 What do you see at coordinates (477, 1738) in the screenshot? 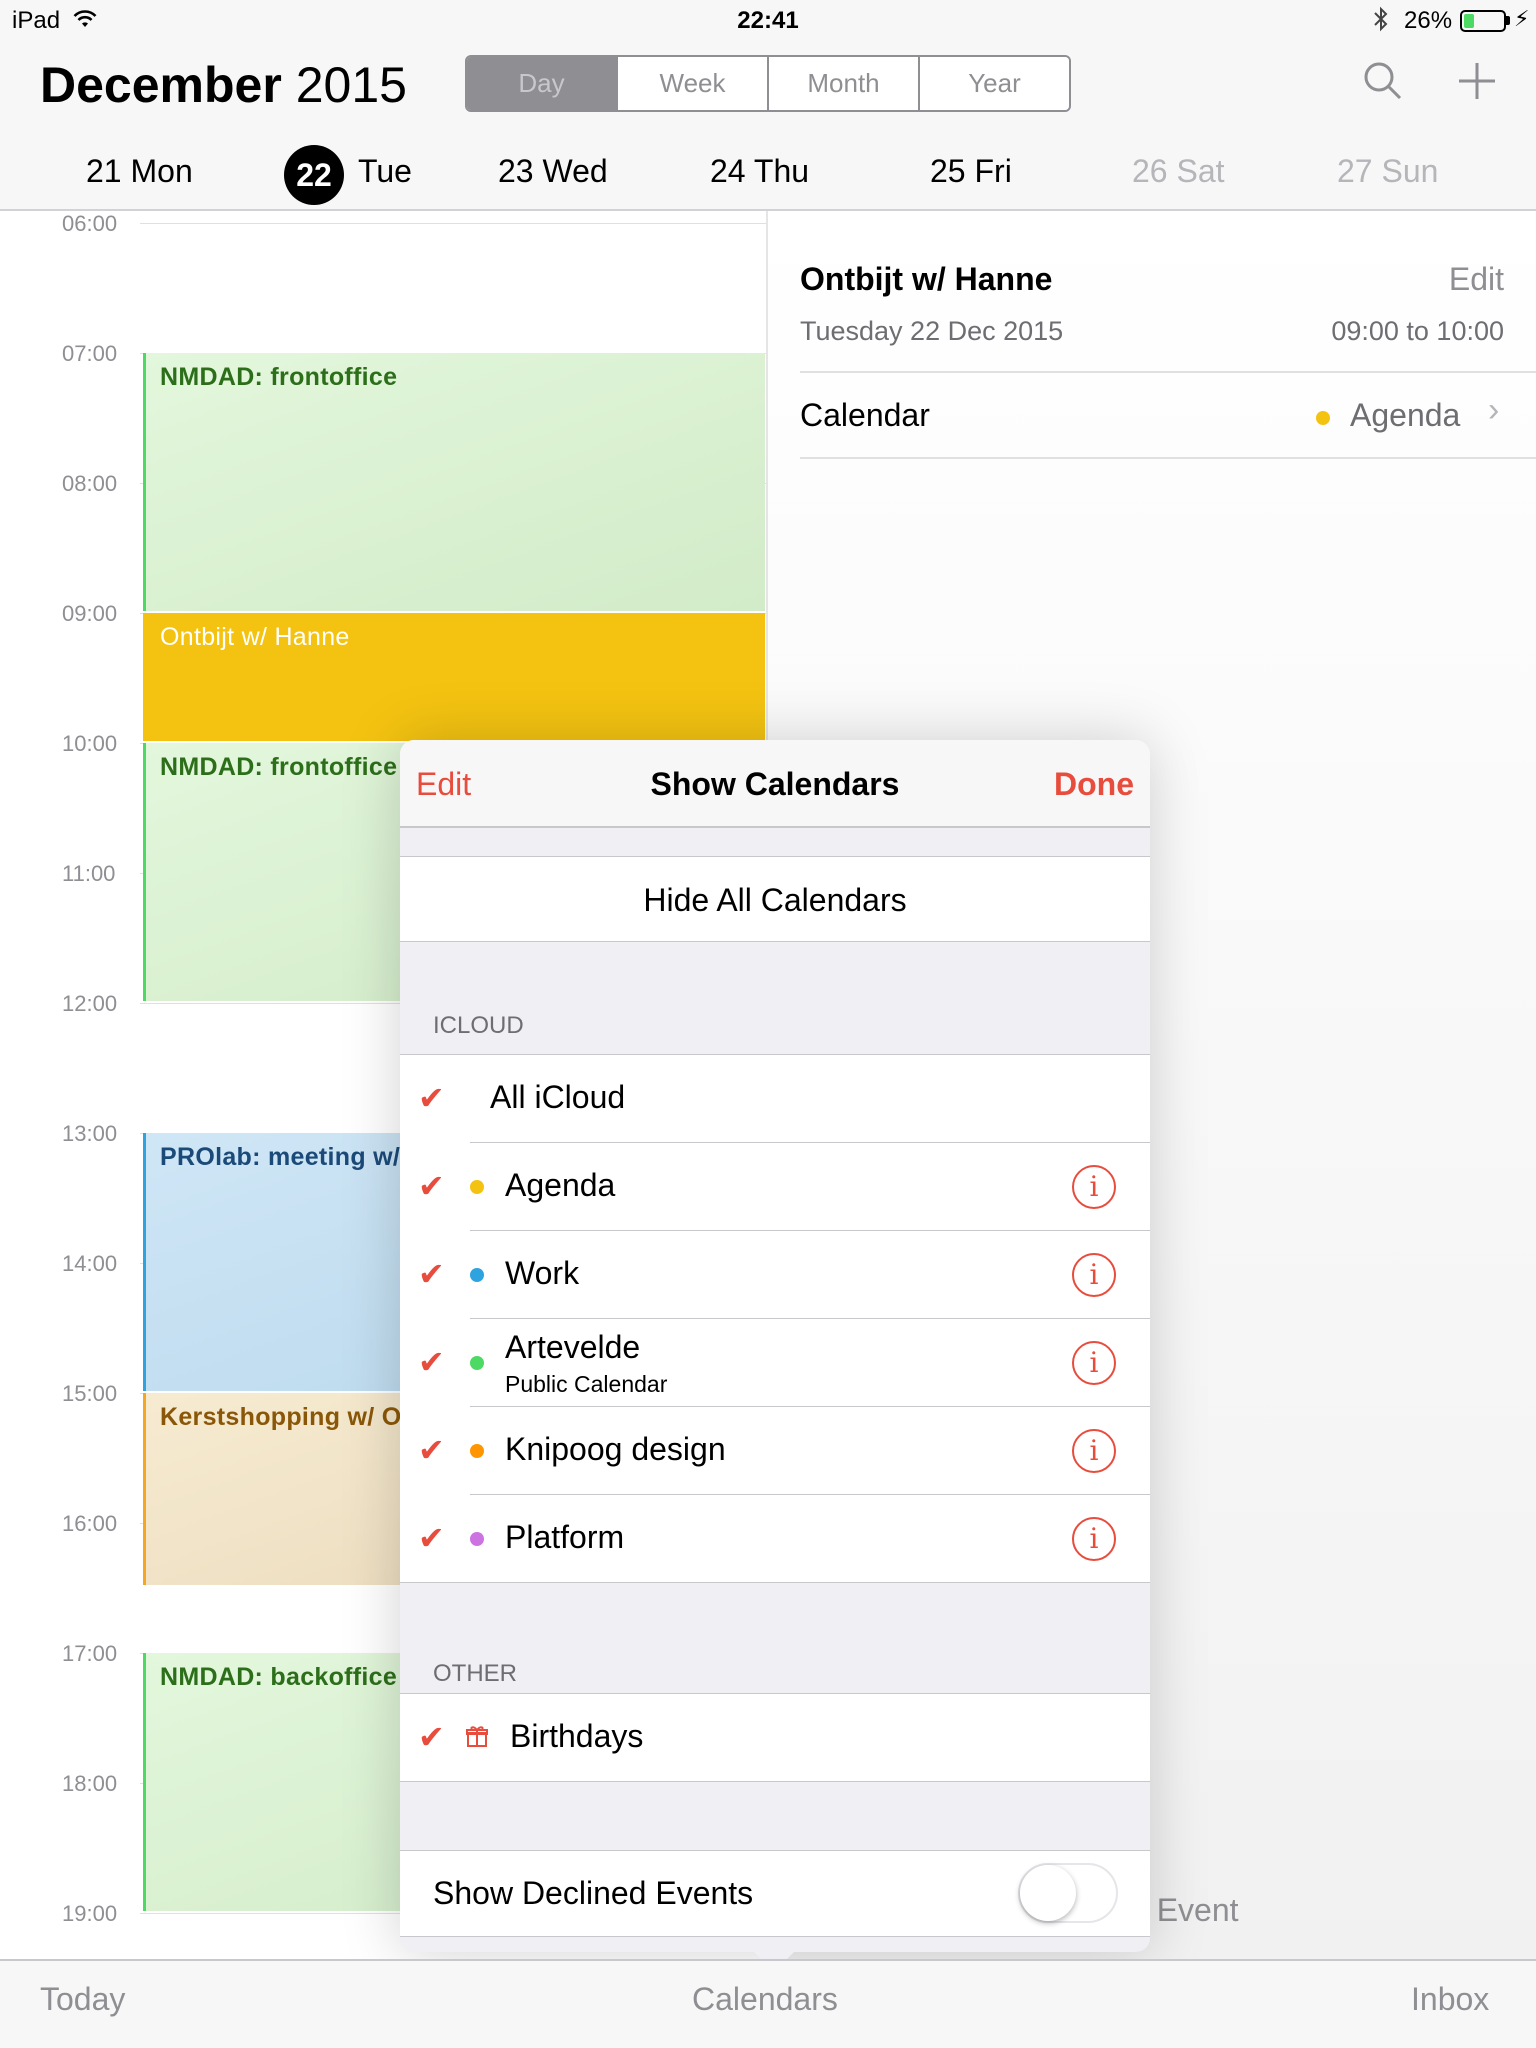
I see `gift-icon` at bounding box center [477, 1738].